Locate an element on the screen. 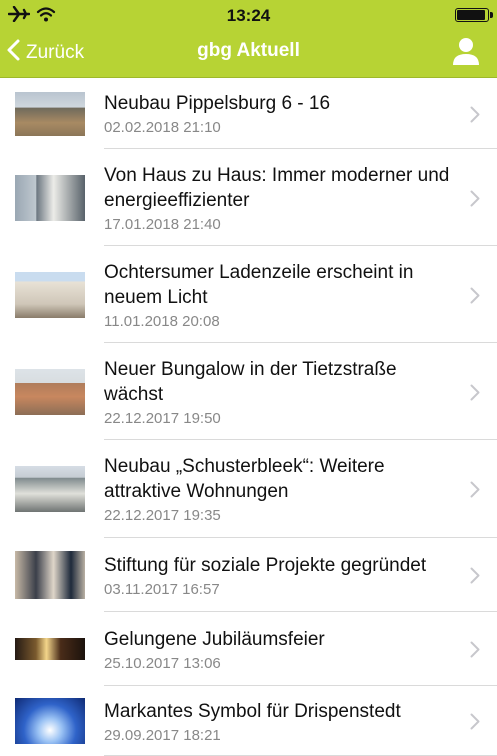 Image resolution: width=497 pixels, height=756 pixels. navigation-bar: Zurück gbg Aktuell is located at coordinates (248, 53).